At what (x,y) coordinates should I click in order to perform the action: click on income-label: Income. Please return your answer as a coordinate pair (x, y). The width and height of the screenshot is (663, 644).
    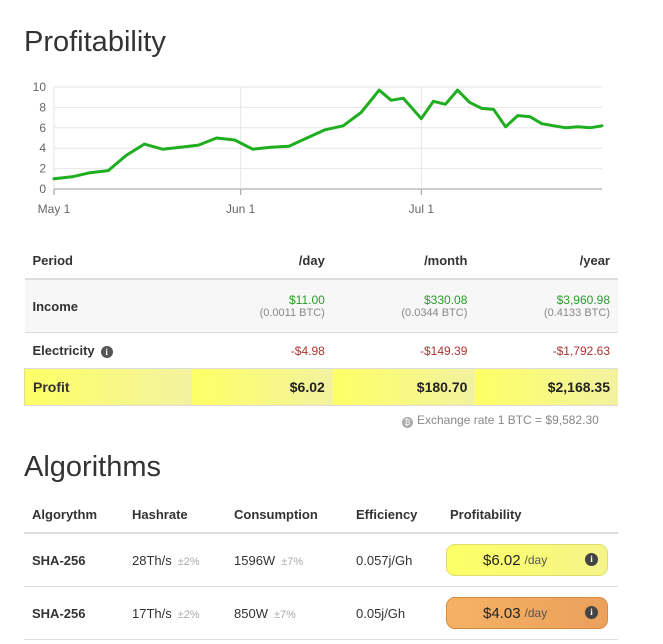
    Looking at the image, I should click on (108, 306).